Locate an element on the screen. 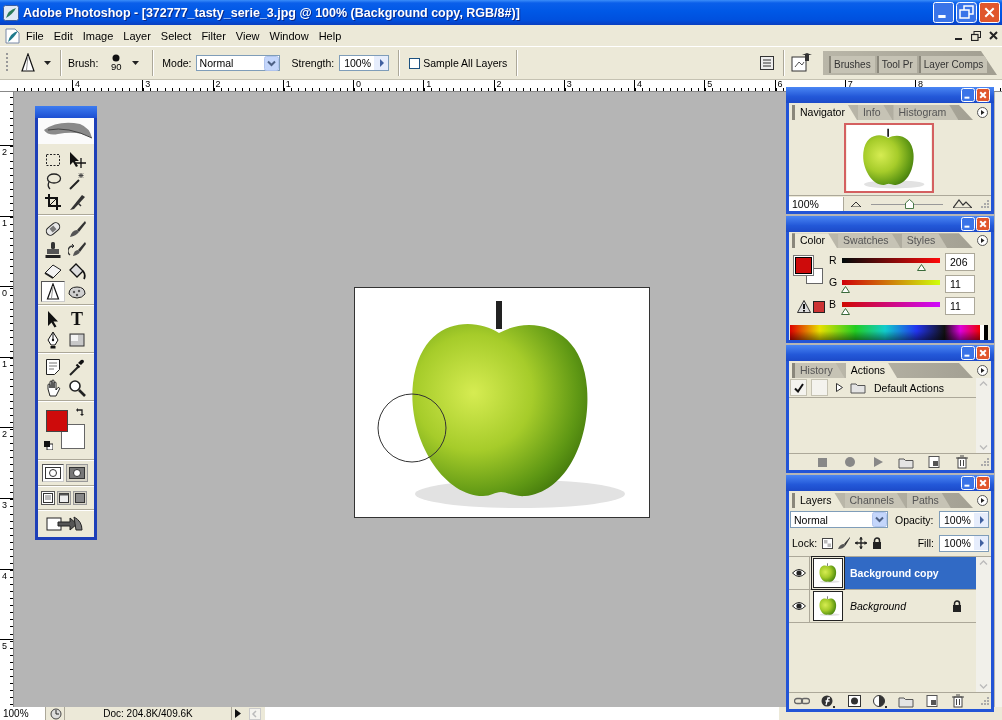 Image resolution: width=1002 pixels, height=720 pixels. mountains-icon is located at coordinates (962, 203).